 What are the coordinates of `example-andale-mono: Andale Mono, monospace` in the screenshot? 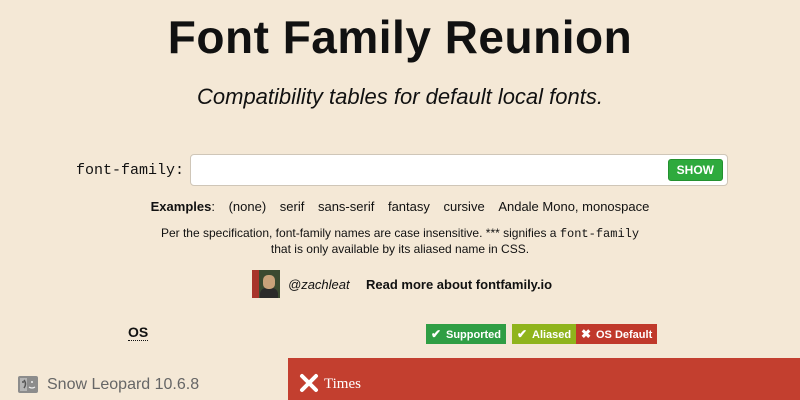 It's located at (573, 206).